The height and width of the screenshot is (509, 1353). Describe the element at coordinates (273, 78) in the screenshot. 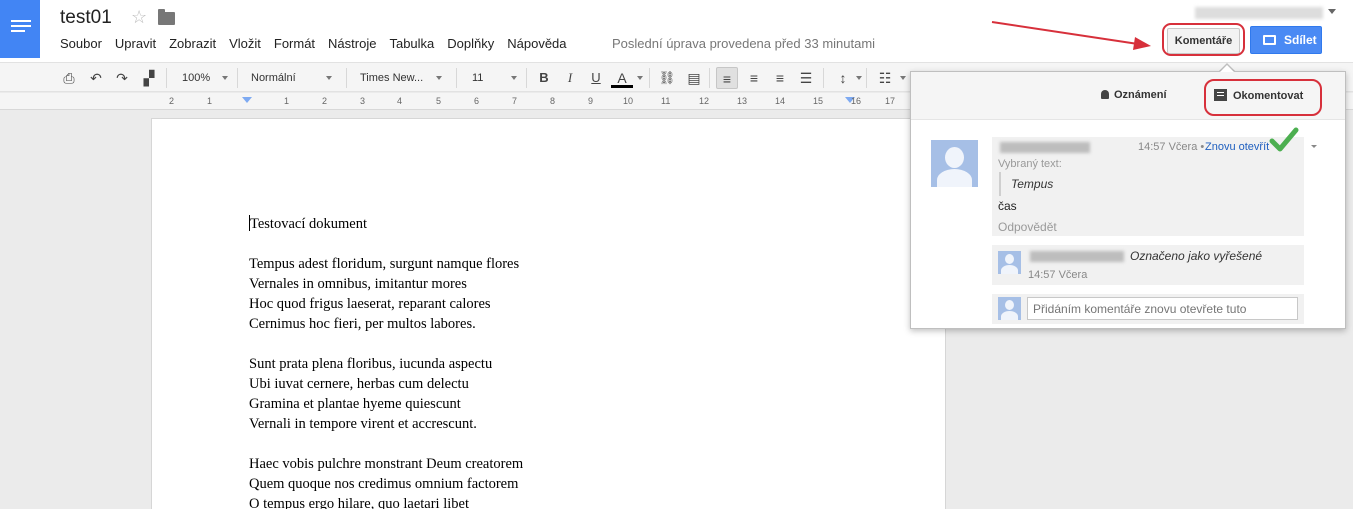

I see `paragraph-style-select: Normální` at that location.